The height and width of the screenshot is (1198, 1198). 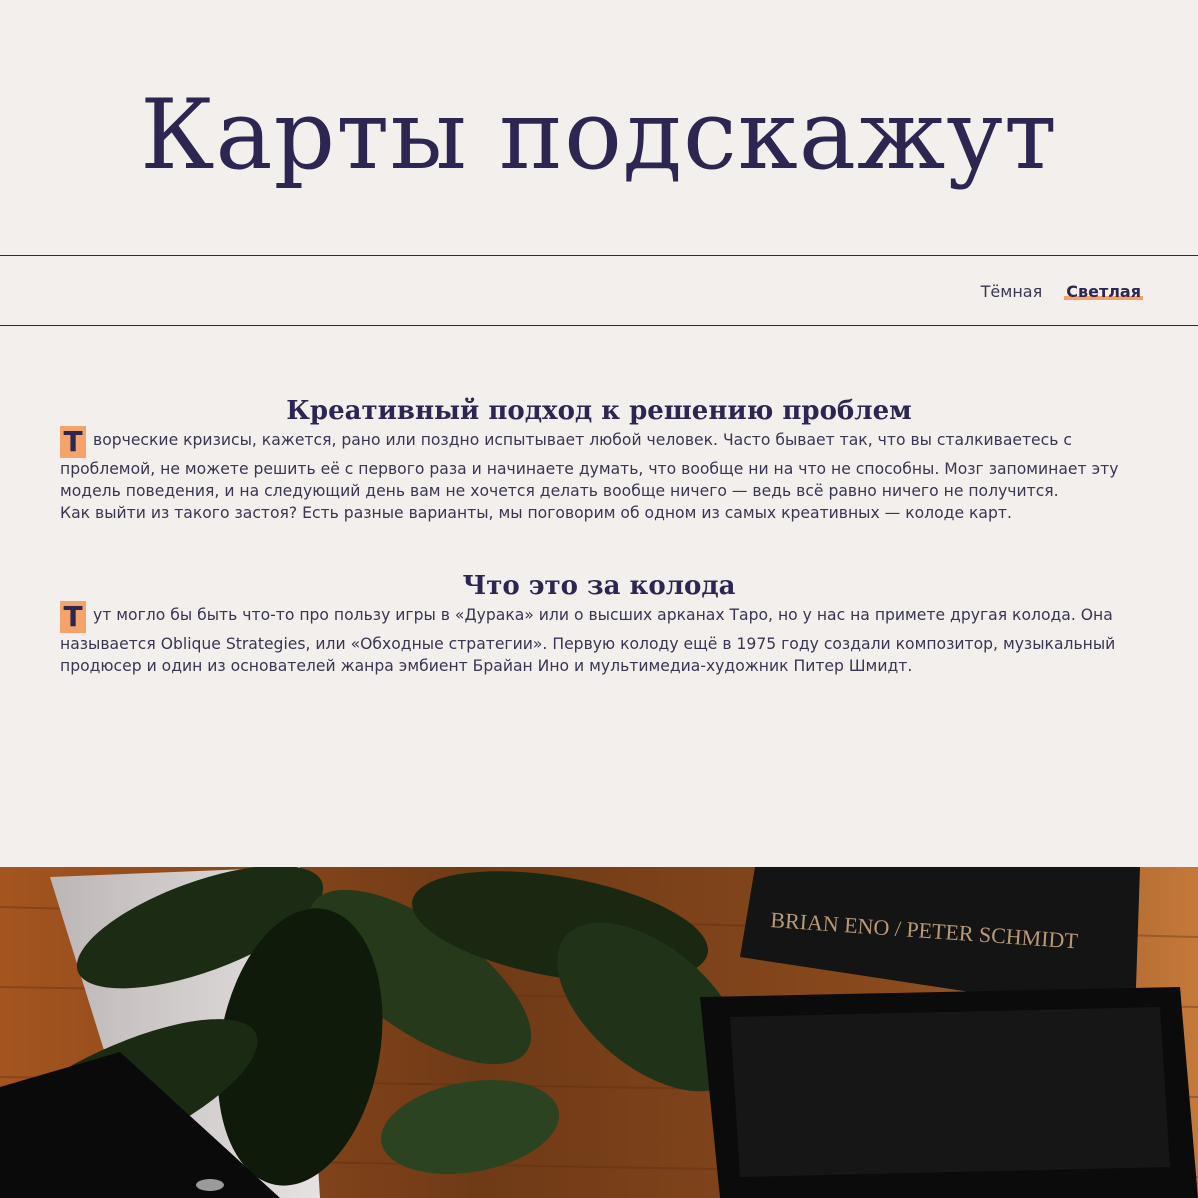 What do you see at coordinates (599, 291) in the screenshot?
I see `theme-switcher: Тёмная Светлая` at bounding box center [599, 291].